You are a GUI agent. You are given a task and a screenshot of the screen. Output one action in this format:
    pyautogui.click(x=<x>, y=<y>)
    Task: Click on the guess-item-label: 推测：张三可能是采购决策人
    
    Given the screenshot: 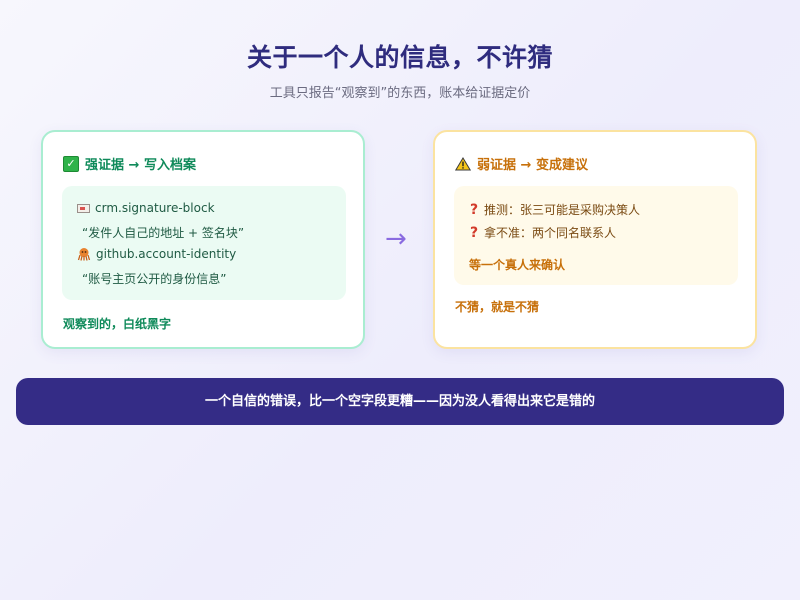 What is the action you would take?
    pyautogui.click(x=562, y=210)
    